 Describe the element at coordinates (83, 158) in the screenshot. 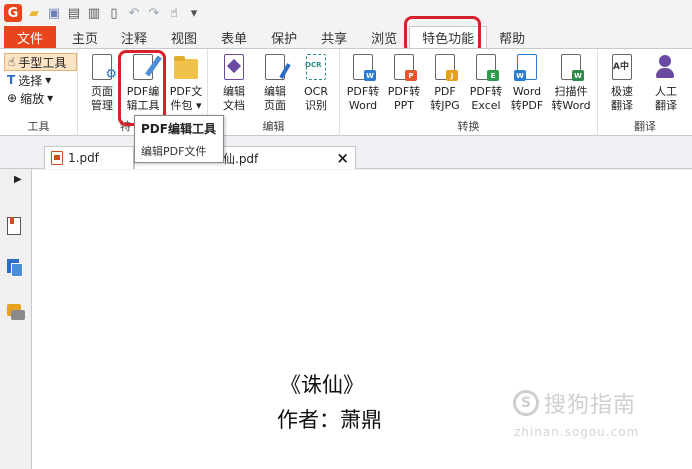

I see `doc-tab-label: 1.pdf` at that location.